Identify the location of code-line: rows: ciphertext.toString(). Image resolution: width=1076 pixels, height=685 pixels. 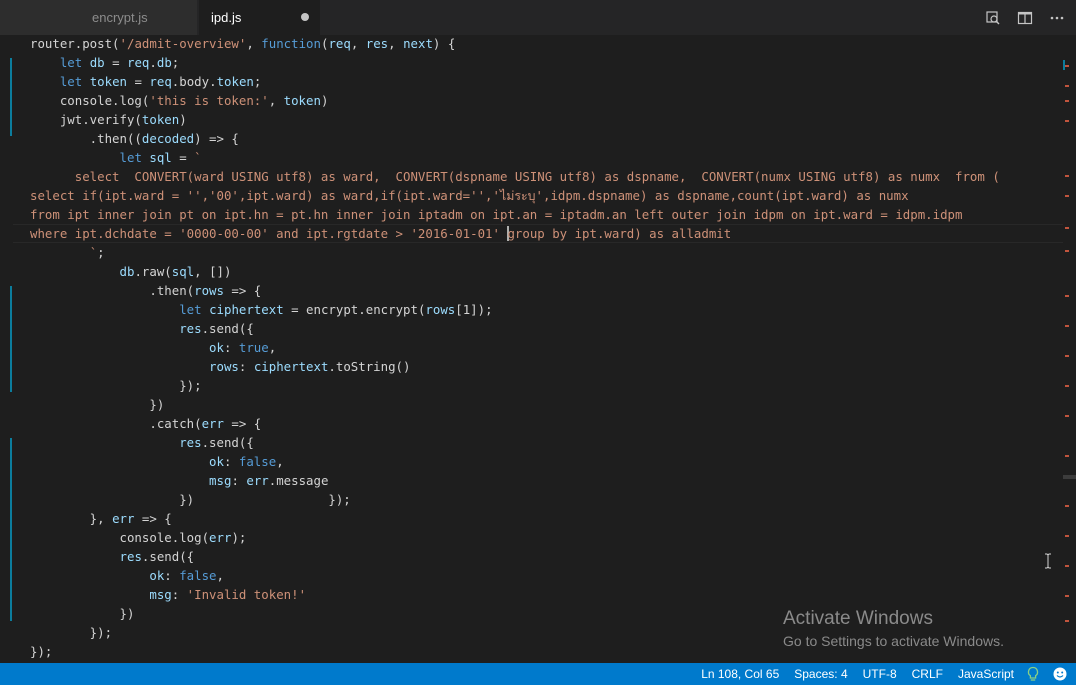
(220, 366).